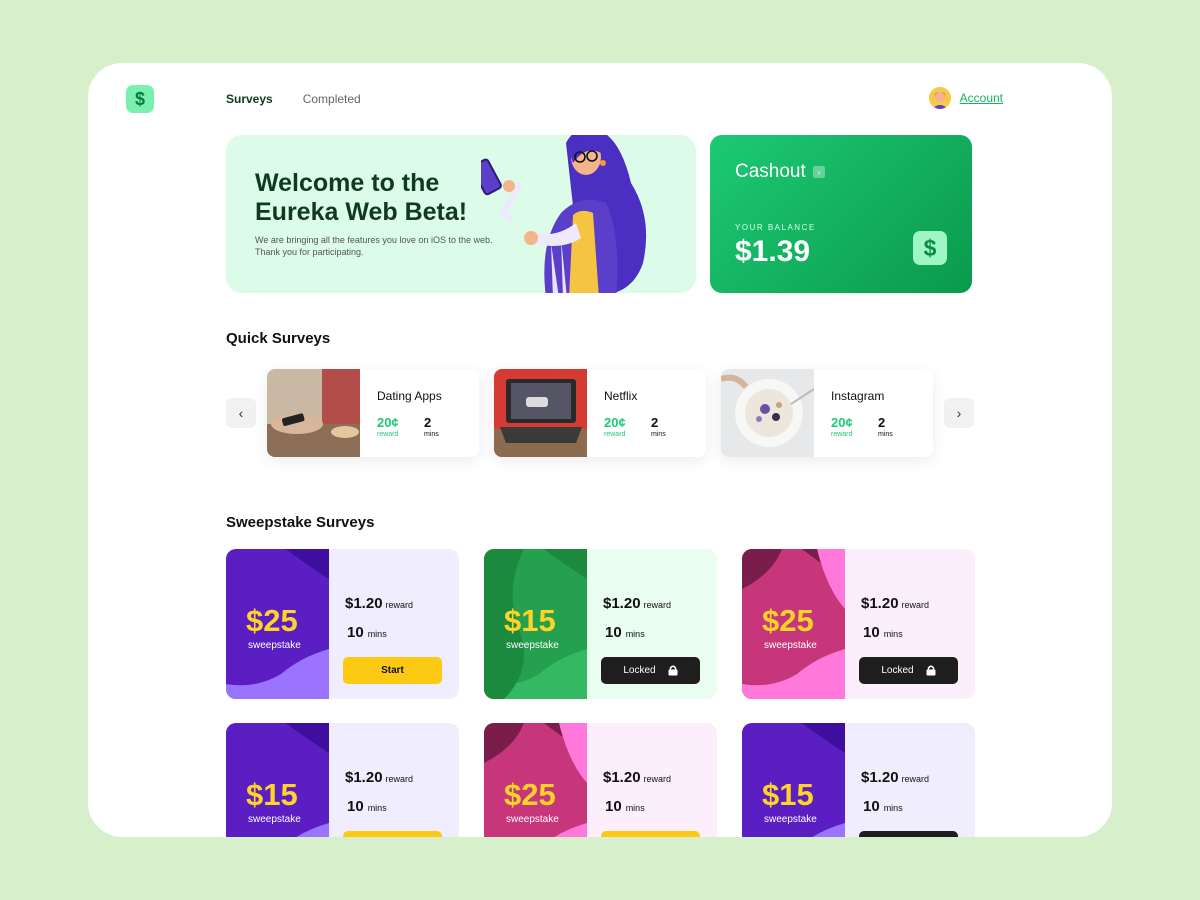 The height and width of the screenshot is (900, 1200). What do you see at coordinates (300, 522) in the screenshot?
I see `sweepstake-surveys-title: Sweepstake Surveys` at bounding box center [300, 522].